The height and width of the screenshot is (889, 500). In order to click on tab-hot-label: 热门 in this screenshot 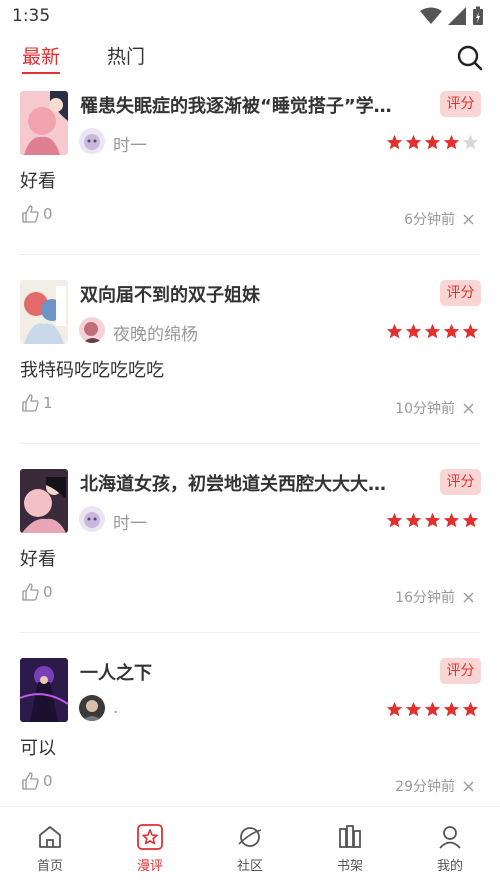, I will do `click(126, 57)`.